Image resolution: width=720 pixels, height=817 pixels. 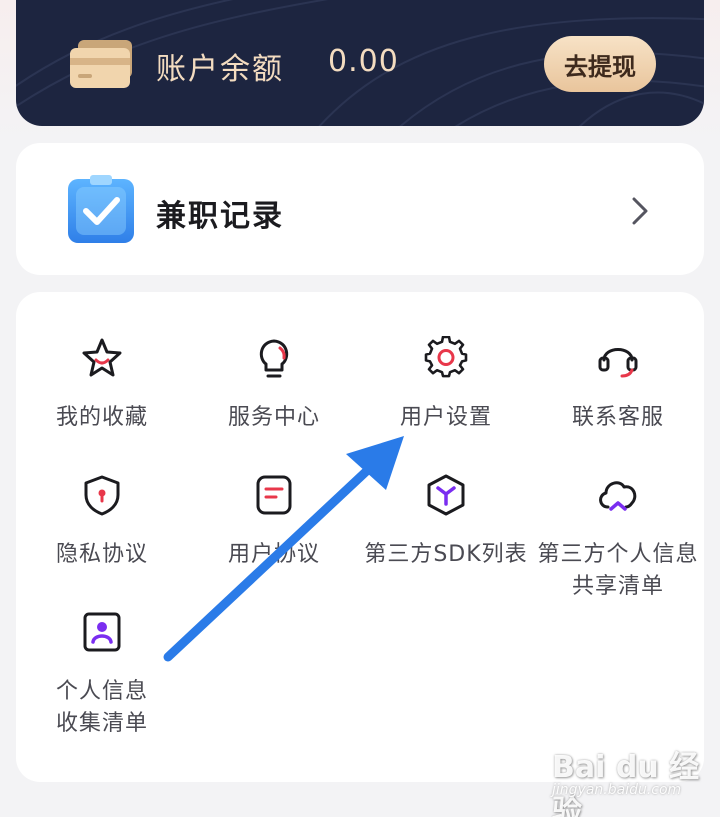 What do you see at coordinates (101, 417) in the screenshot?
I see `menu-item-label: 我的收藏` at bounding box center [101, 417].